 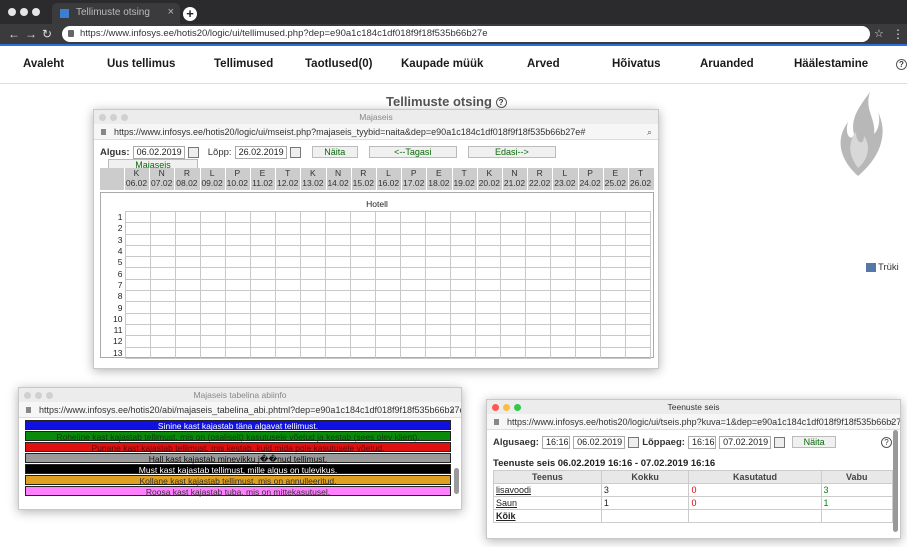 I want to click on tagasi-button: <--Tagasi, so click(x=412, y=152).